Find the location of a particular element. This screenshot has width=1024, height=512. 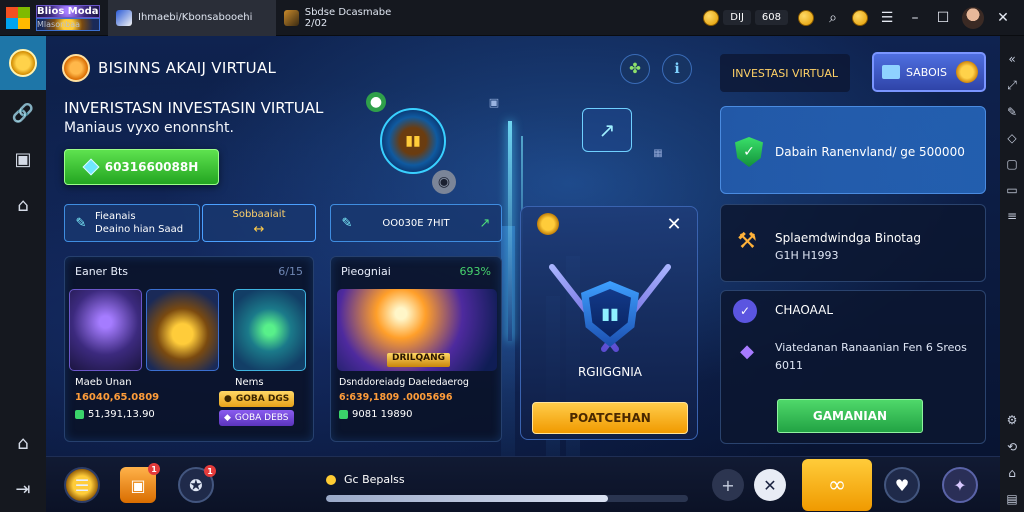

asset-sub-value: 51,391,13.90 is located at coordinates (115, 414).